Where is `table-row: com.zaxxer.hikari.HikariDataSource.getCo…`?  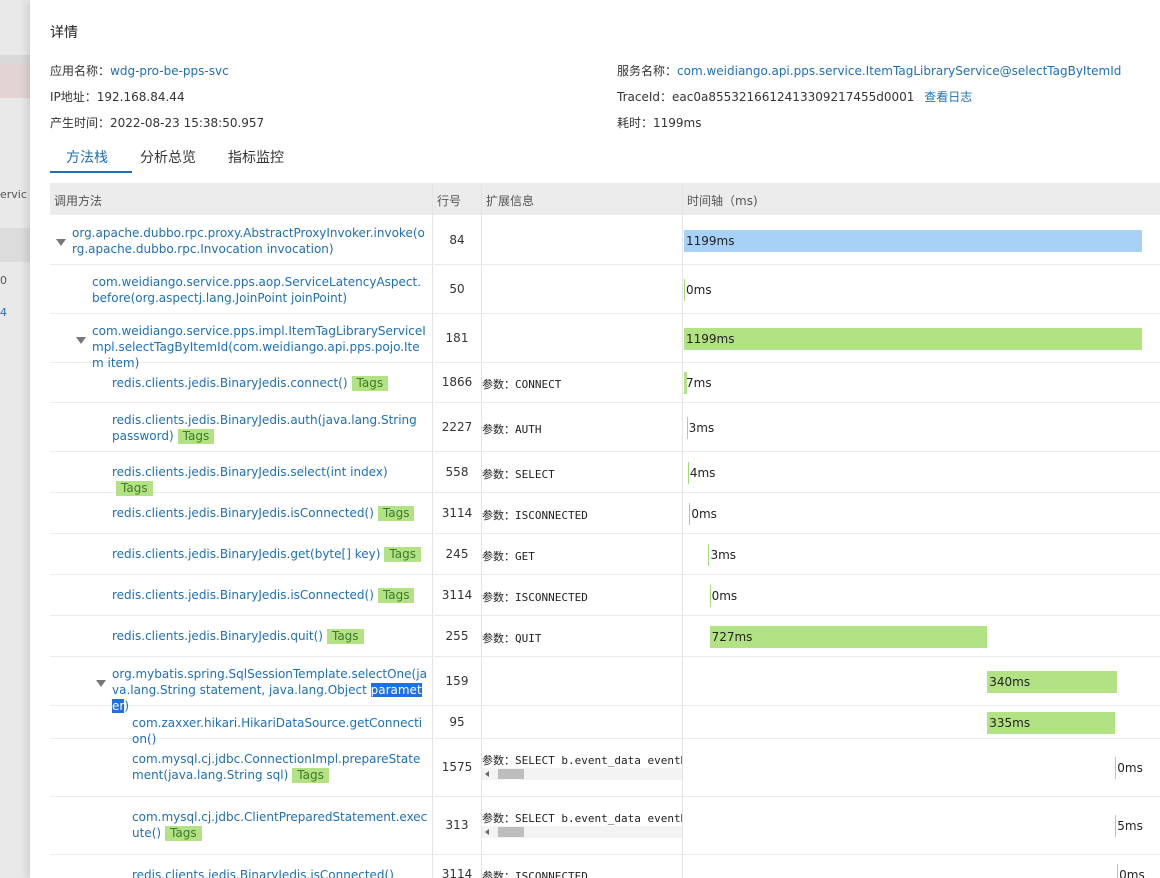
table-row: com.zaxxer.hikari.HikariDataSource.getCo… is located at coordinates (605, 726).